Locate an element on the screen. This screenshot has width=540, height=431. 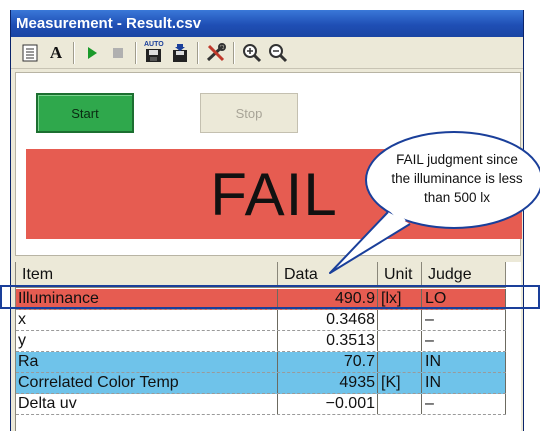
table-row: Delta uv −0.001 – is located at coordinates (261, 404).